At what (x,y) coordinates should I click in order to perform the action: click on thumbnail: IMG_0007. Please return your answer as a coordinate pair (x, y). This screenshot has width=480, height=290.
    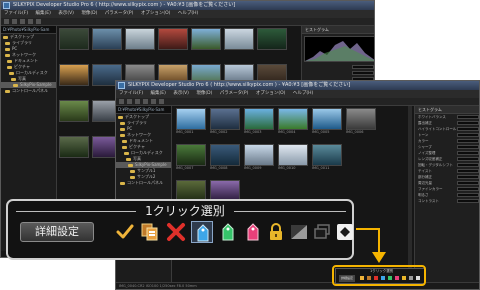
    Looking at the image, I should click on (191, 157).